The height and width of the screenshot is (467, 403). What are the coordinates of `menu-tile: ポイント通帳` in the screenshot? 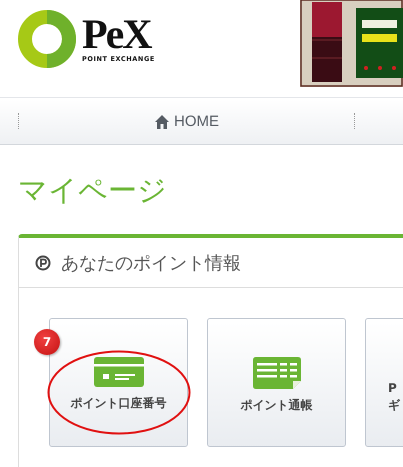 It's located at (276, 382).